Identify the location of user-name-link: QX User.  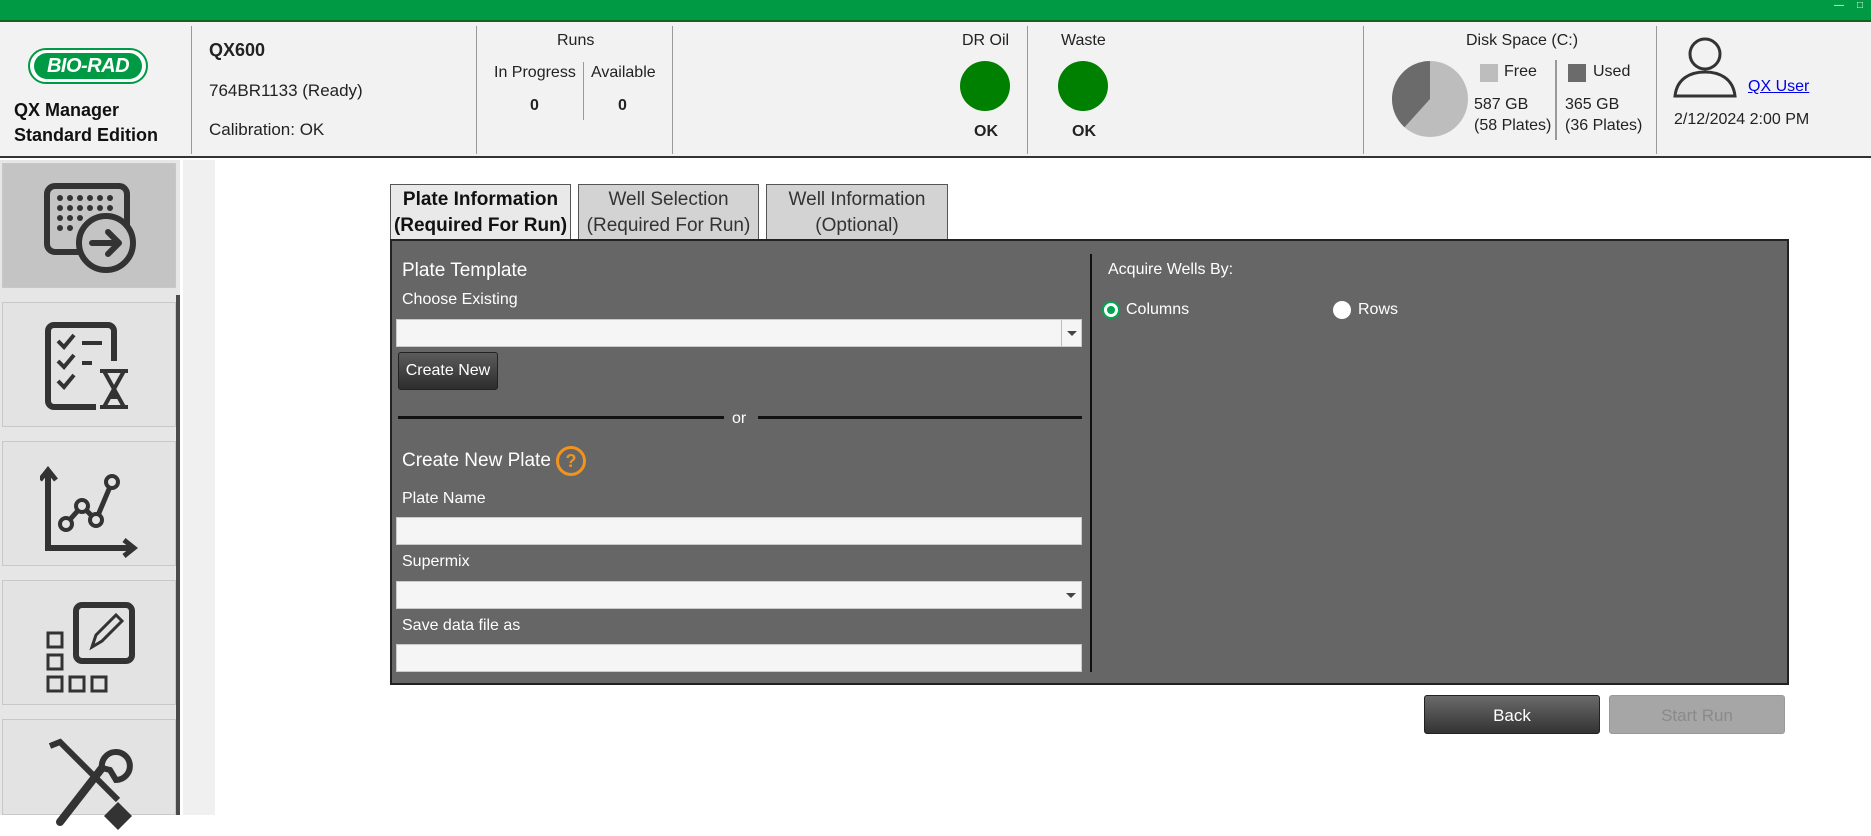
(1778, 87).